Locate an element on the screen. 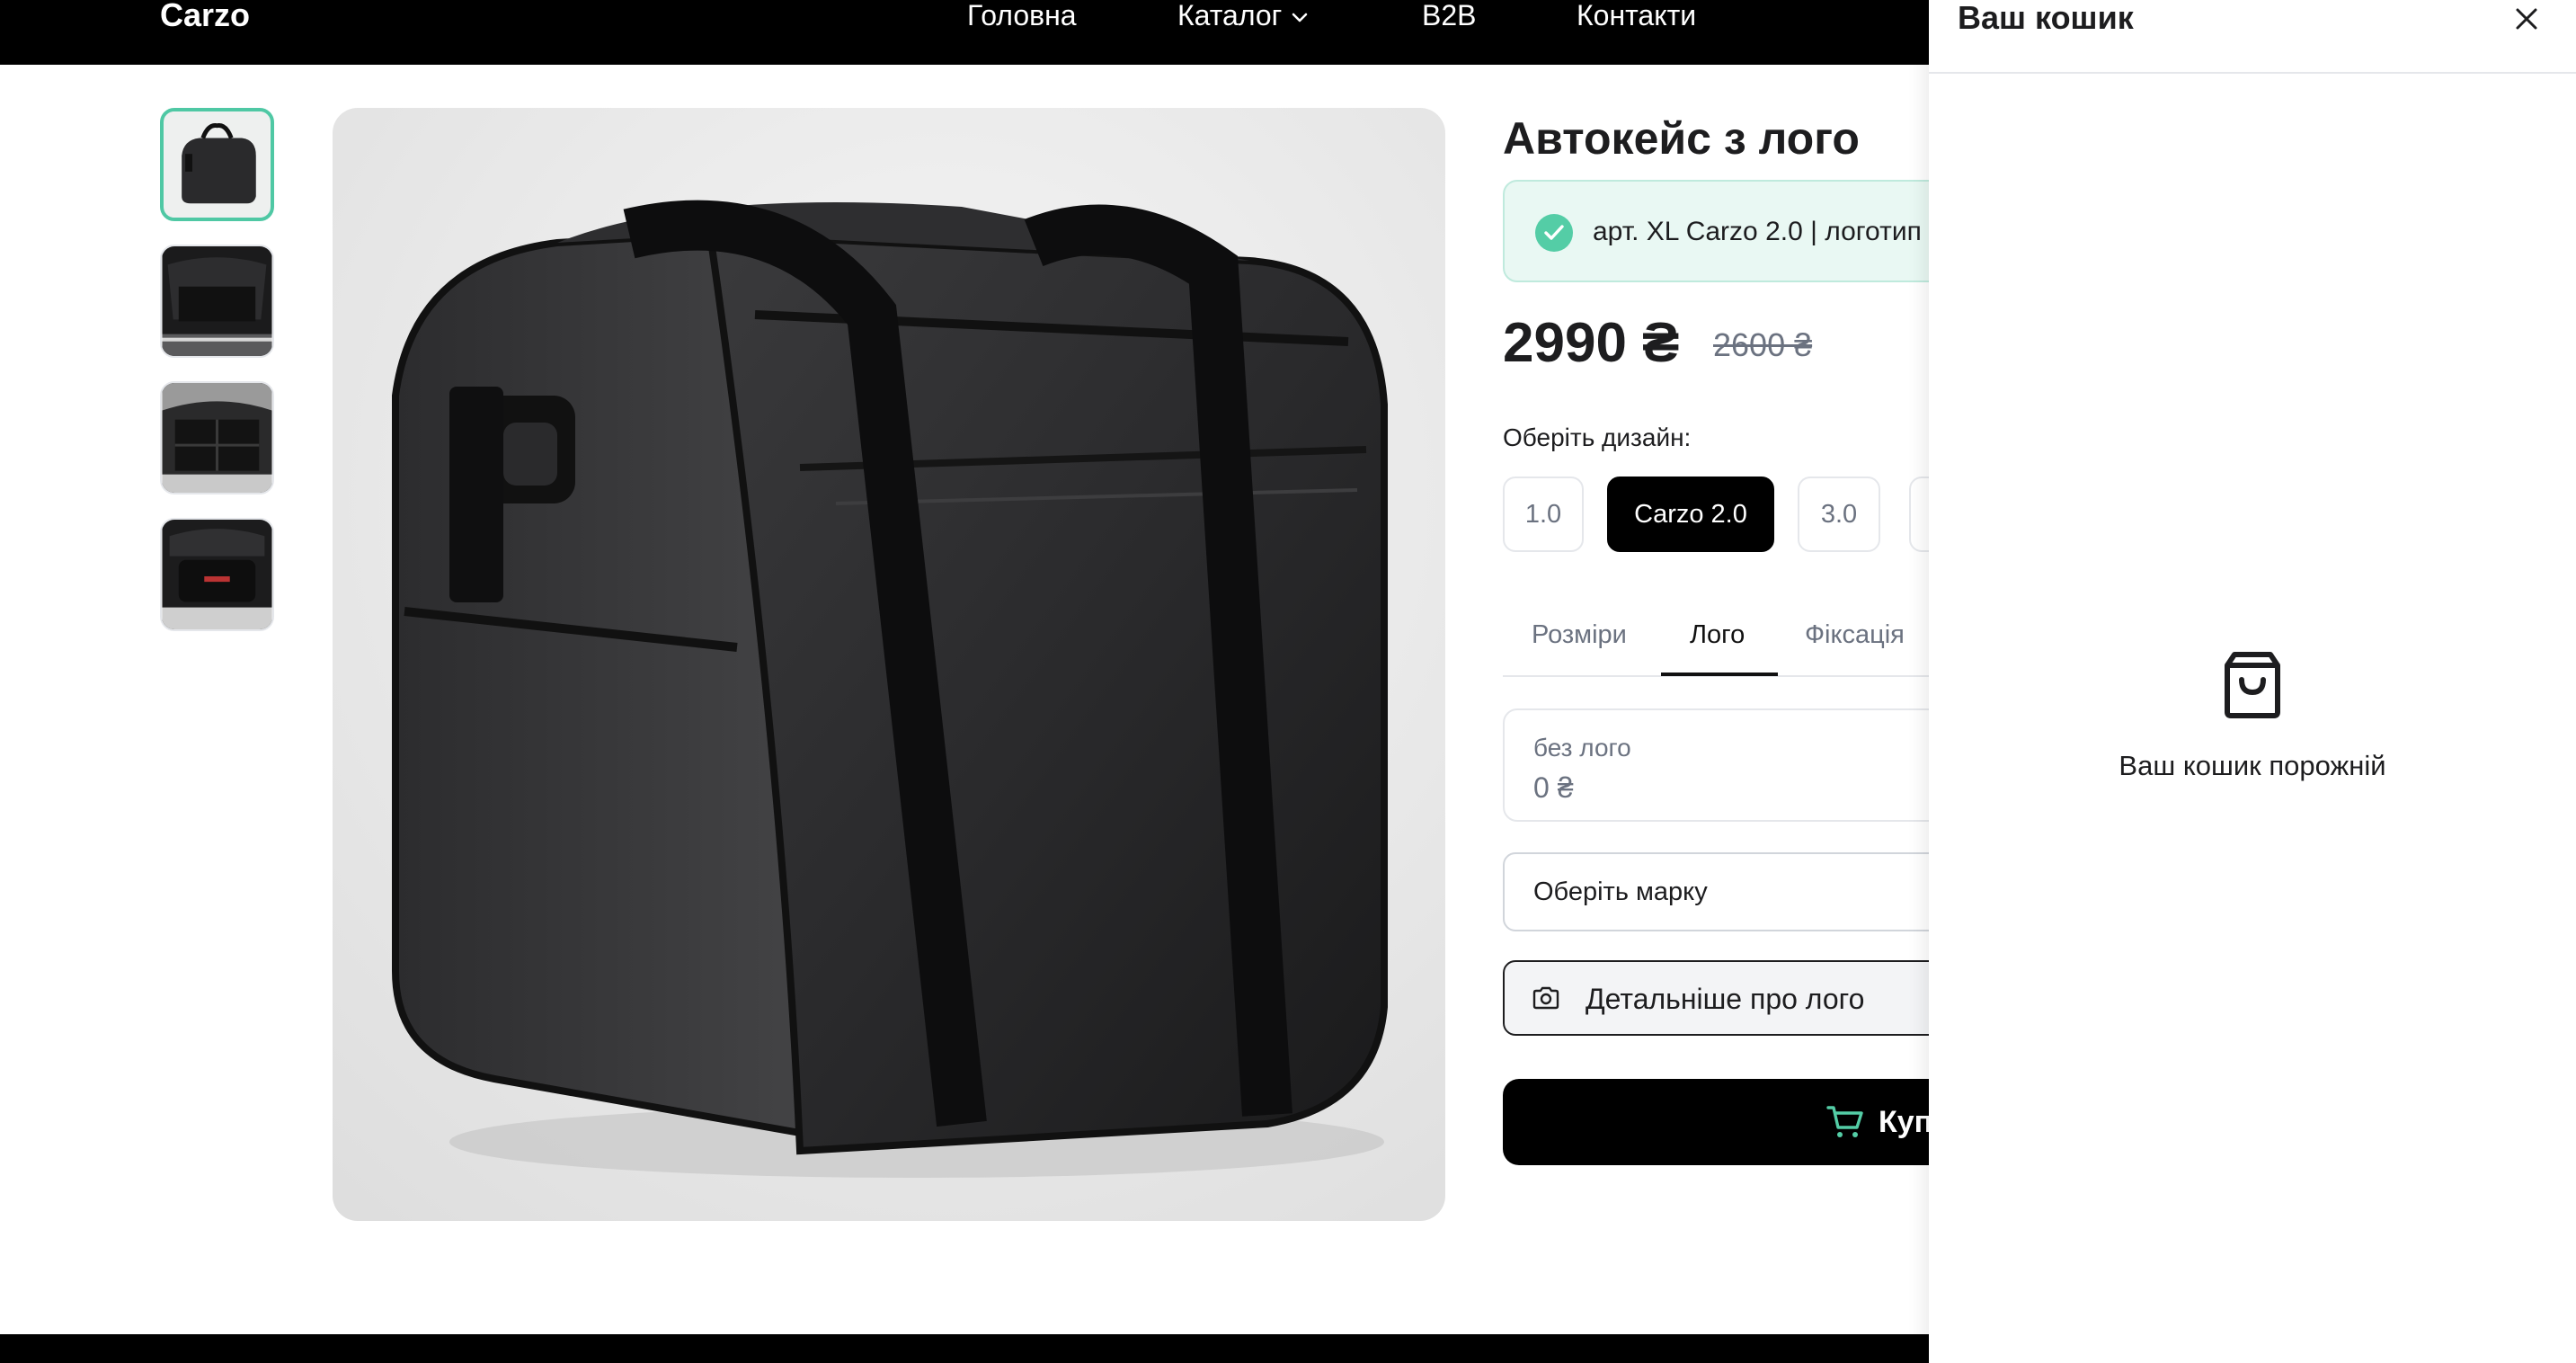 The image size is (2576, 1363). chevron-down-icon is located at coordinates (1300, 17).